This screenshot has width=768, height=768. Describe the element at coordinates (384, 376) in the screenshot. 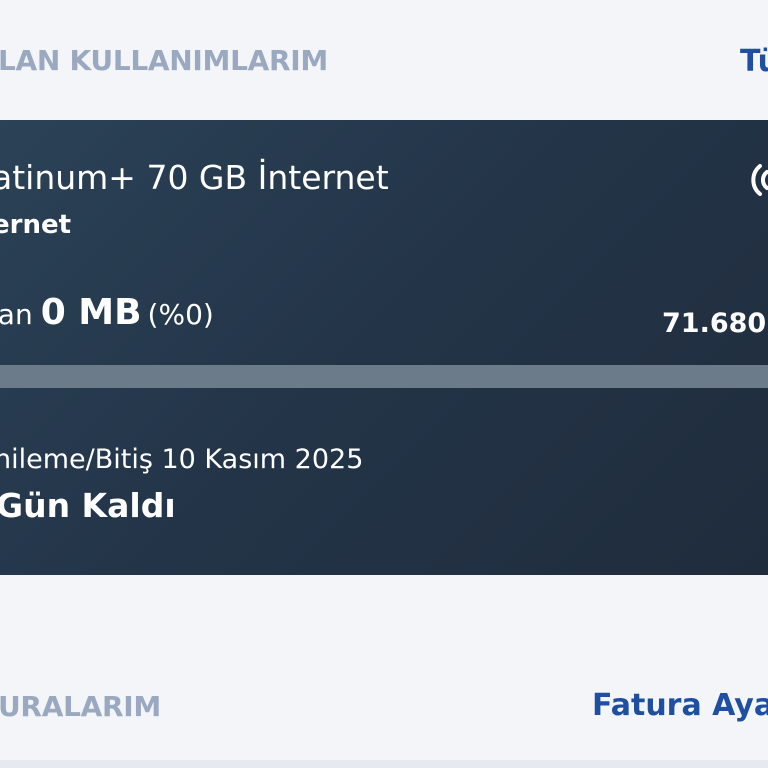

I see `usage-progress-bar` at that location.